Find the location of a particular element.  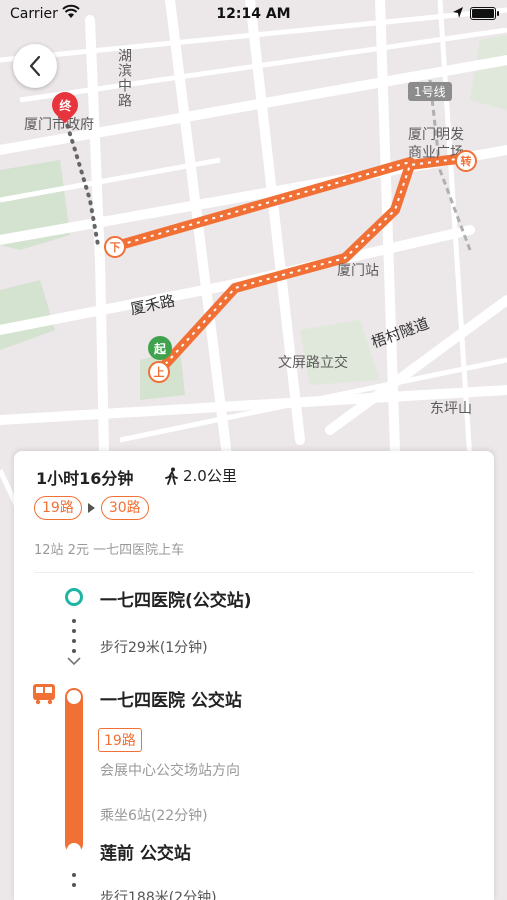

triangle-right-icon is located at coordinates (91, 508).